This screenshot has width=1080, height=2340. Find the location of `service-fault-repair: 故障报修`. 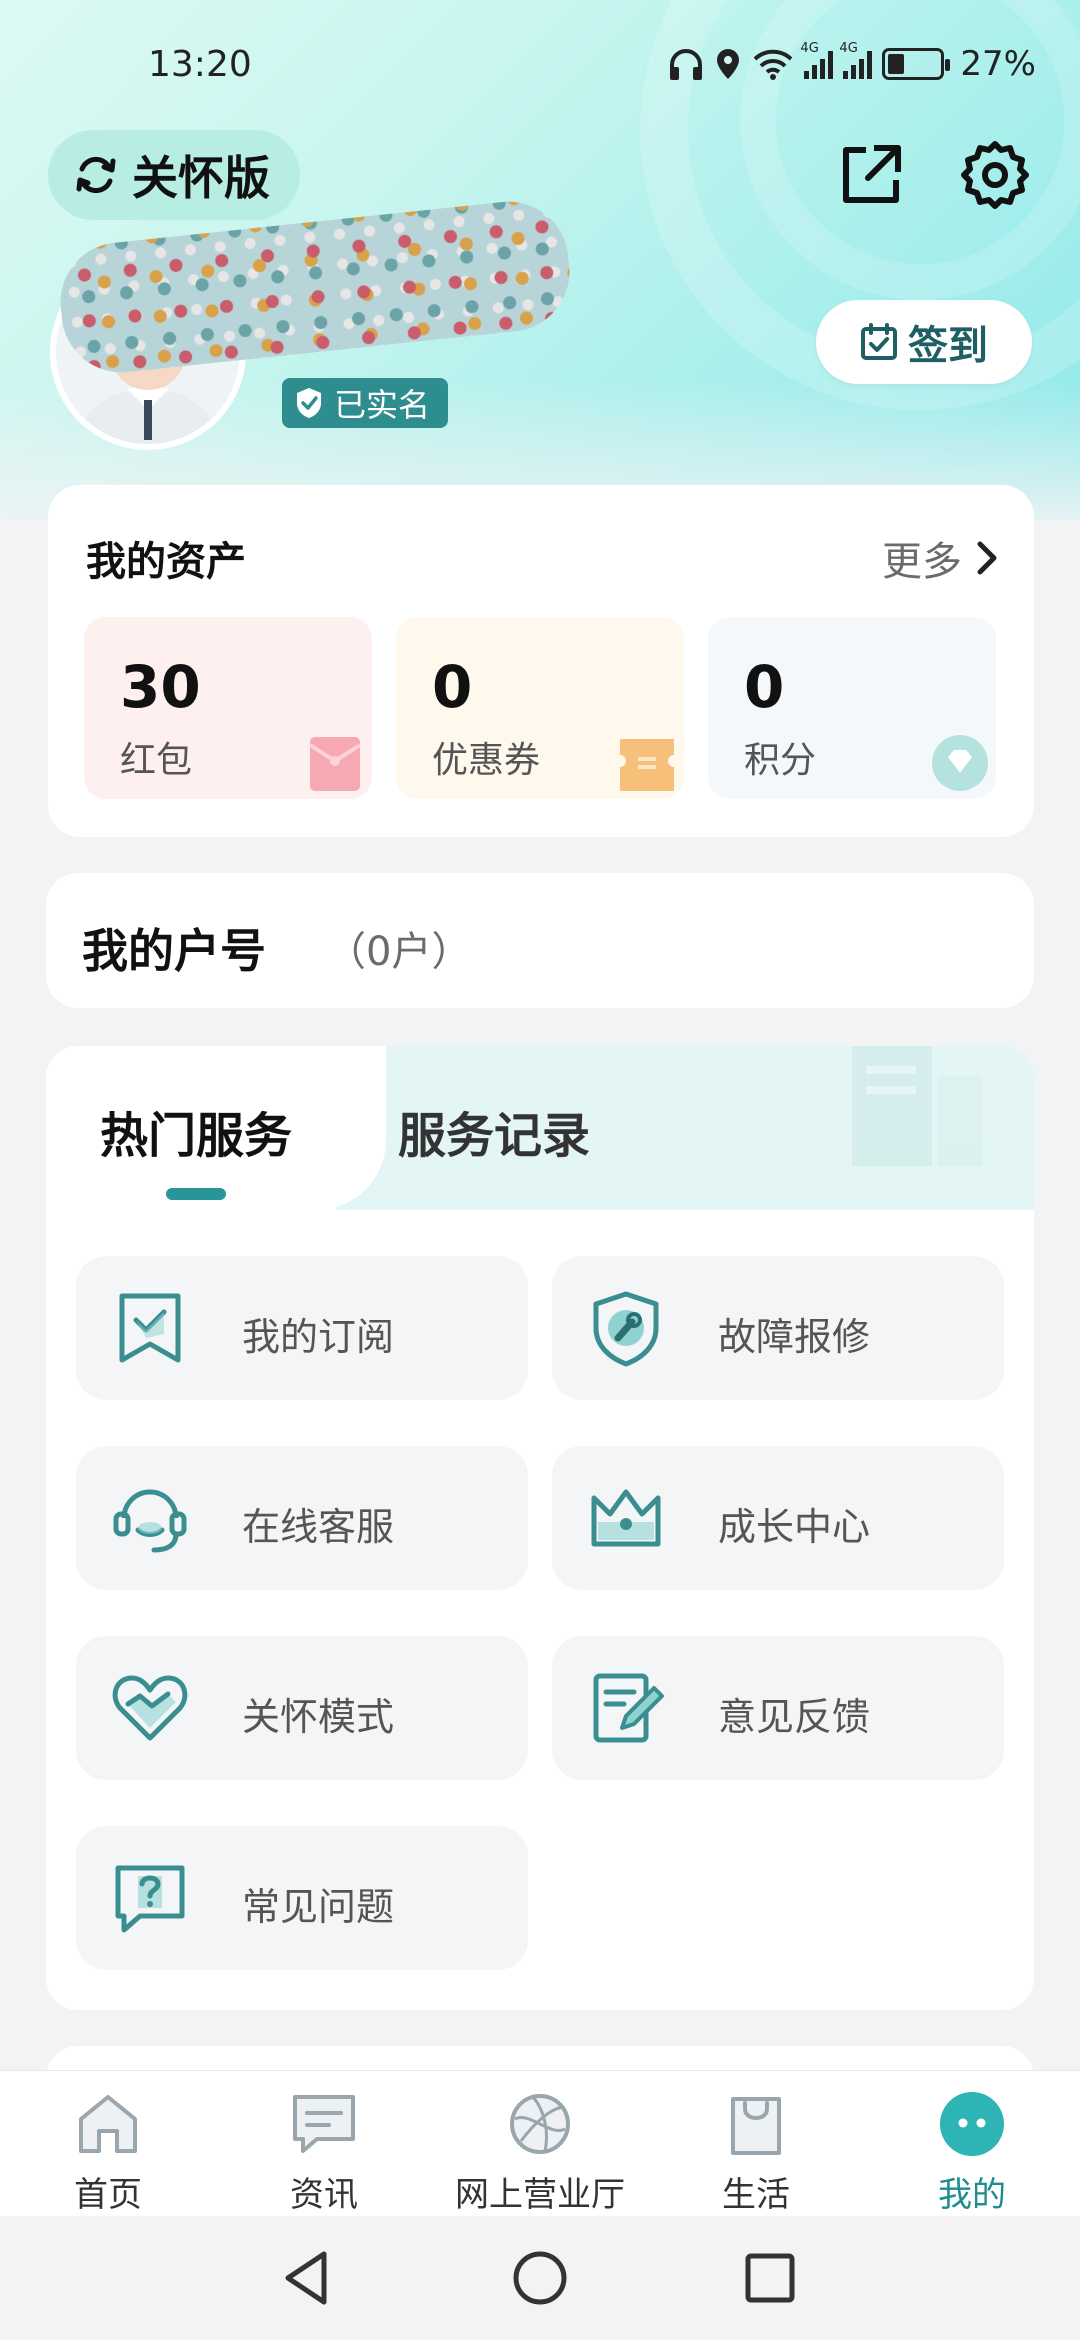

service-fault-repair: 故障报修 is located at coordinates (778, 1328).